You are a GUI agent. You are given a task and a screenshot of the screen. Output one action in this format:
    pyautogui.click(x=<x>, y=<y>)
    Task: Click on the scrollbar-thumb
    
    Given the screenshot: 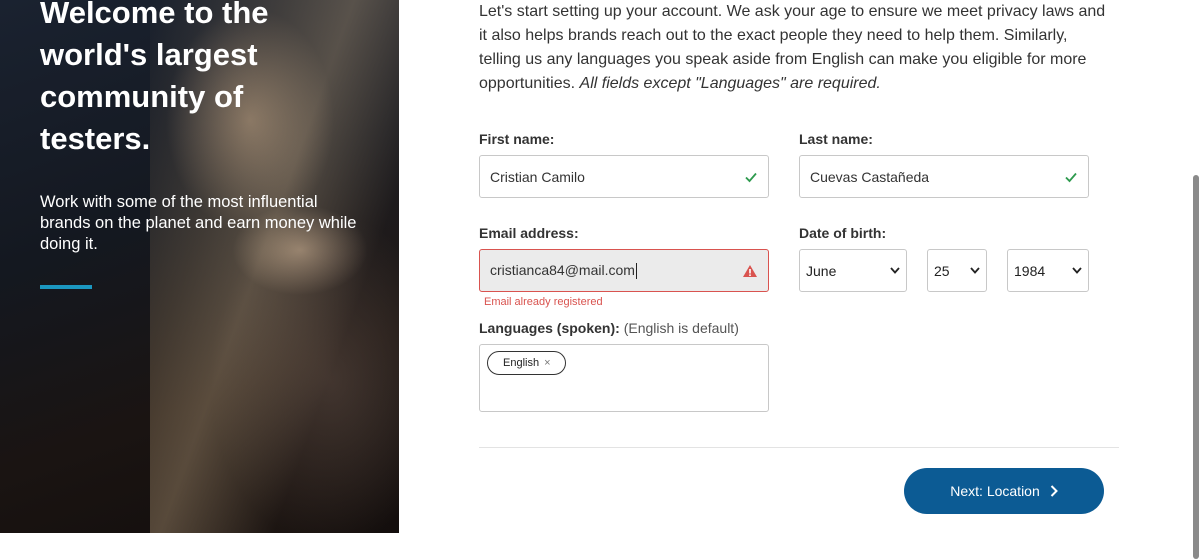 What is the action you would take?
    pyautogui.click(x=1196, y=367)
    